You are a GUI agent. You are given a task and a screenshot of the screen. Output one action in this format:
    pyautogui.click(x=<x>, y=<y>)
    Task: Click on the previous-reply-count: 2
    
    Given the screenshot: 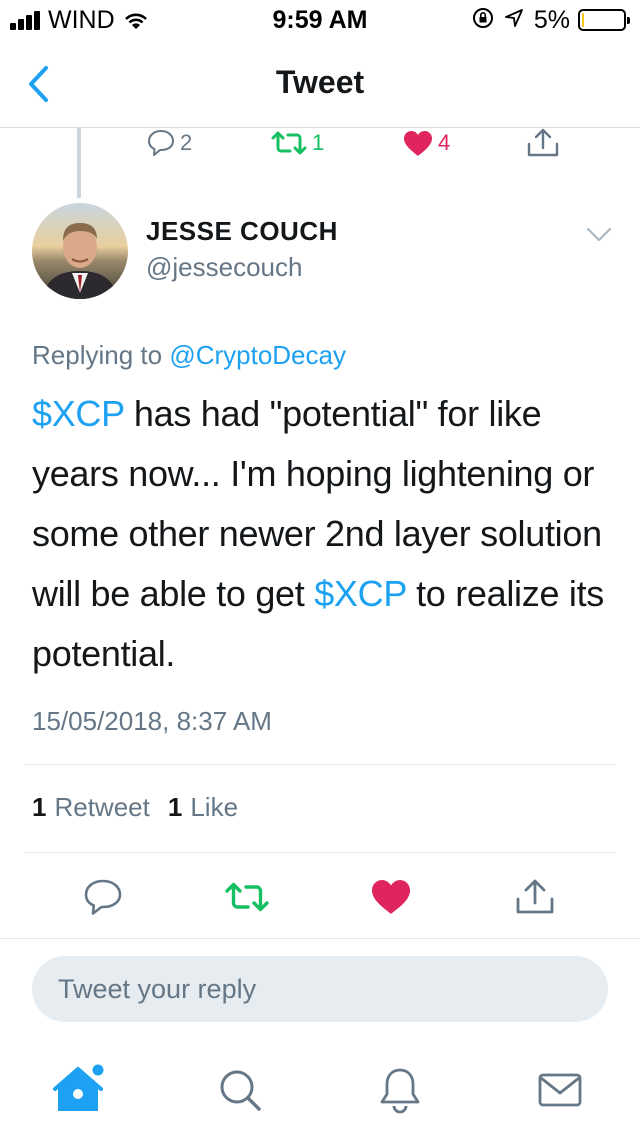 What is the action you would take?
    pyautogui.click(x=186, y=142)
    